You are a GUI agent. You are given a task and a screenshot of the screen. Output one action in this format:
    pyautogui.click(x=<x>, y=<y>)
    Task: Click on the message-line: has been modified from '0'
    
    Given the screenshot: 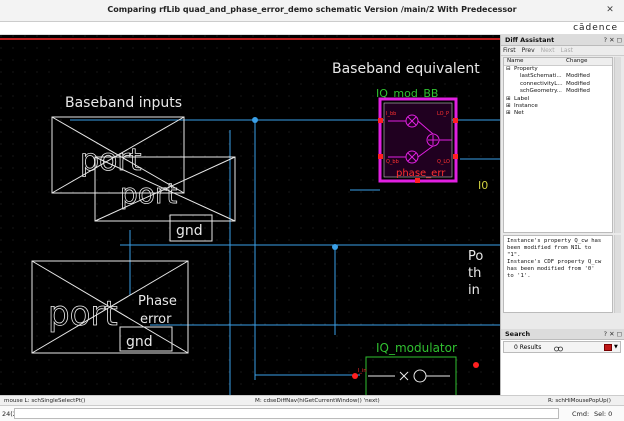 What is the action you would take?
    pyautogui.click(x=551, y=269)
    